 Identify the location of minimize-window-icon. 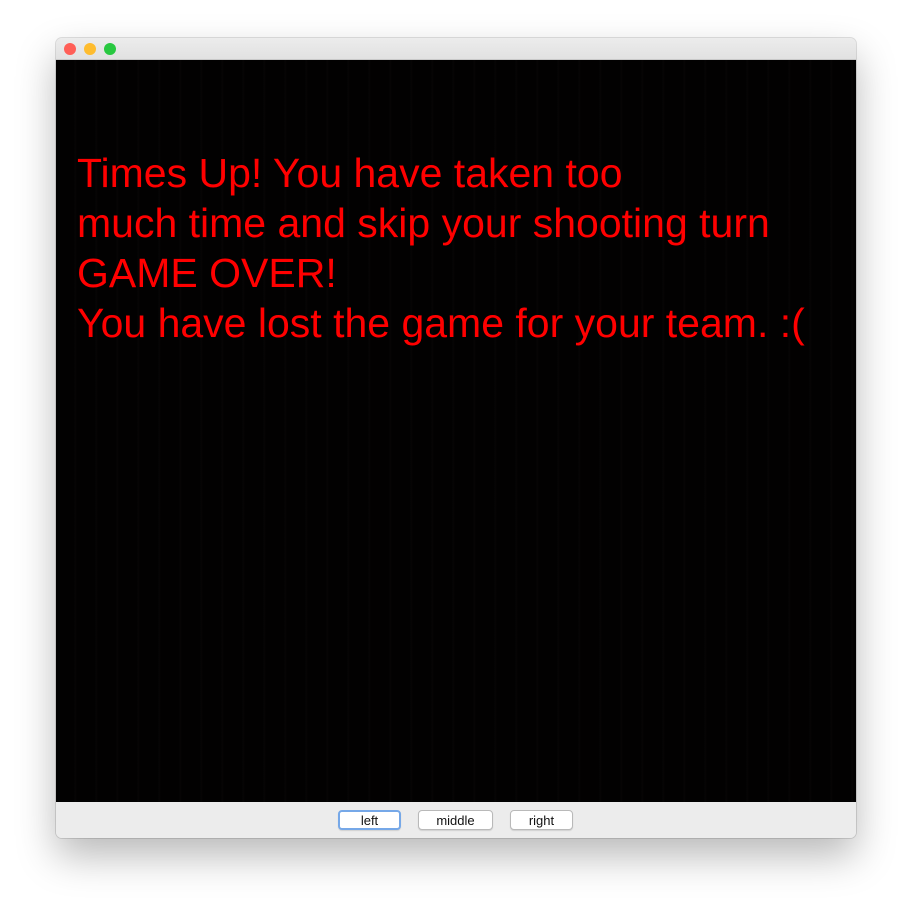
(90, 49).